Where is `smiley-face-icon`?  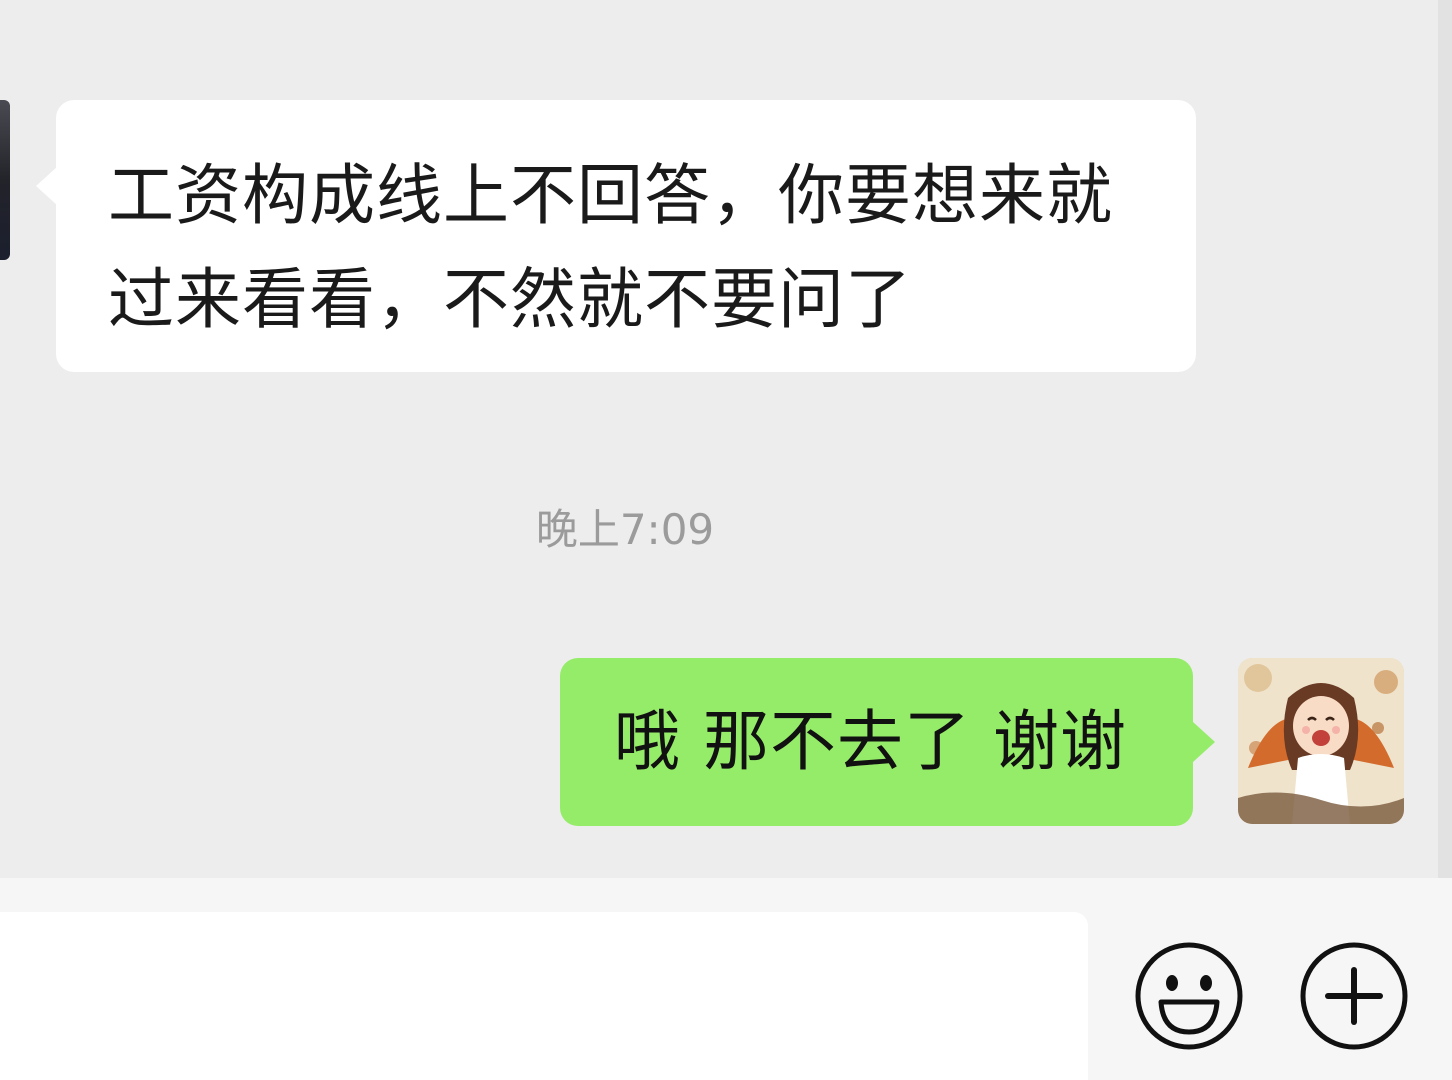
smiley-face-icon is located at coordinates (1189, 996).